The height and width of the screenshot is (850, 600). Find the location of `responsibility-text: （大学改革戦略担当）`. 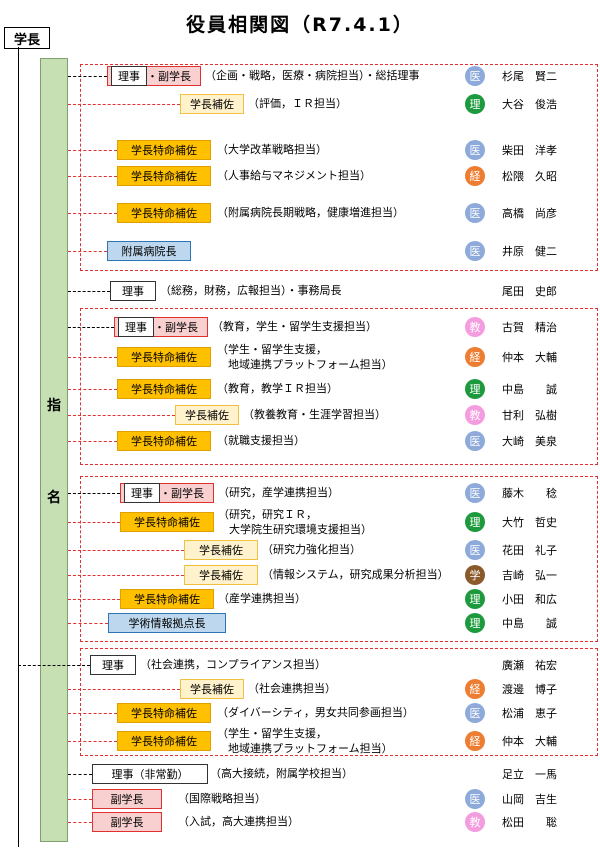

responsibility-text: （大学改革戦略担当） is located at coordinates (272, 149).